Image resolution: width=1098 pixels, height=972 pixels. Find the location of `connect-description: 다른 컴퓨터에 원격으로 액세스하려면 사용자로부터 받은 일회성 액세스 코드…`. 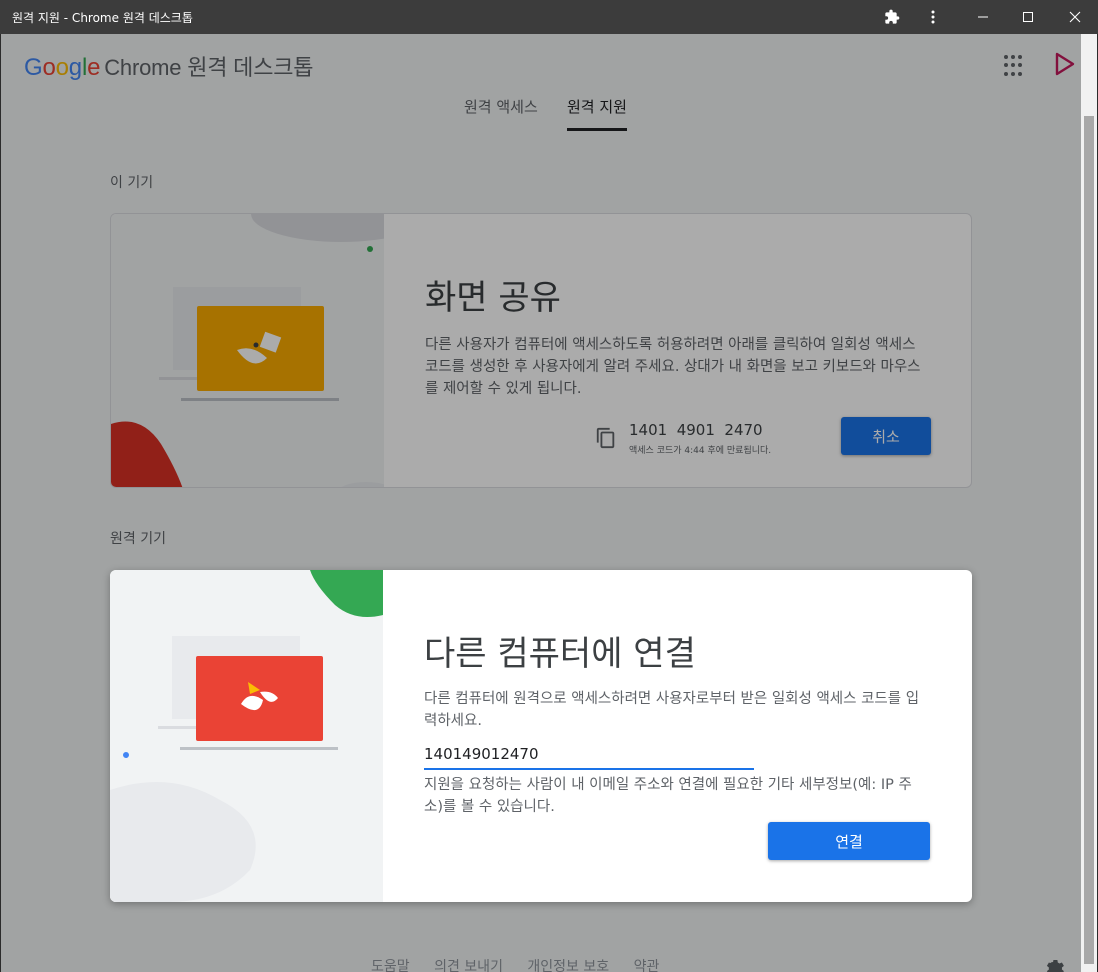

connect-description: 다른 컴퓨터에 원격으로 액세스하려면 사용자로부터 받은 일회성 액세스 코드… is located at coordinates (672, 710).